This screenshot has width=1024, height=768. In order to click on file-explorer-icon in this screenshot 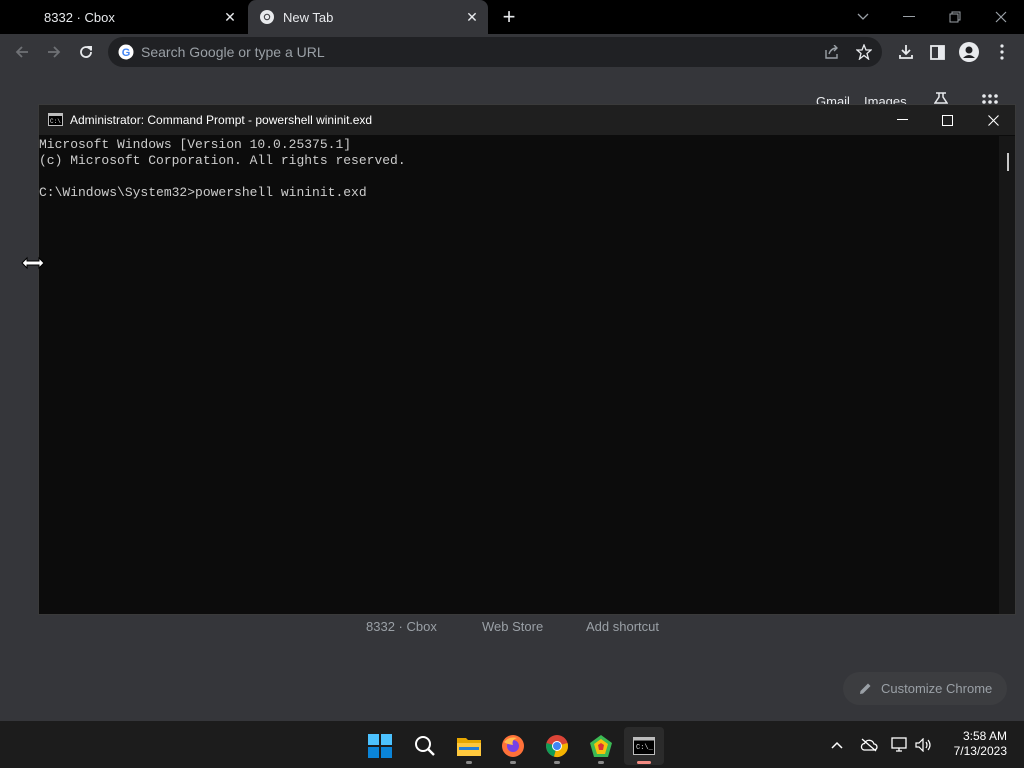, I will do `click(469, 747)`.